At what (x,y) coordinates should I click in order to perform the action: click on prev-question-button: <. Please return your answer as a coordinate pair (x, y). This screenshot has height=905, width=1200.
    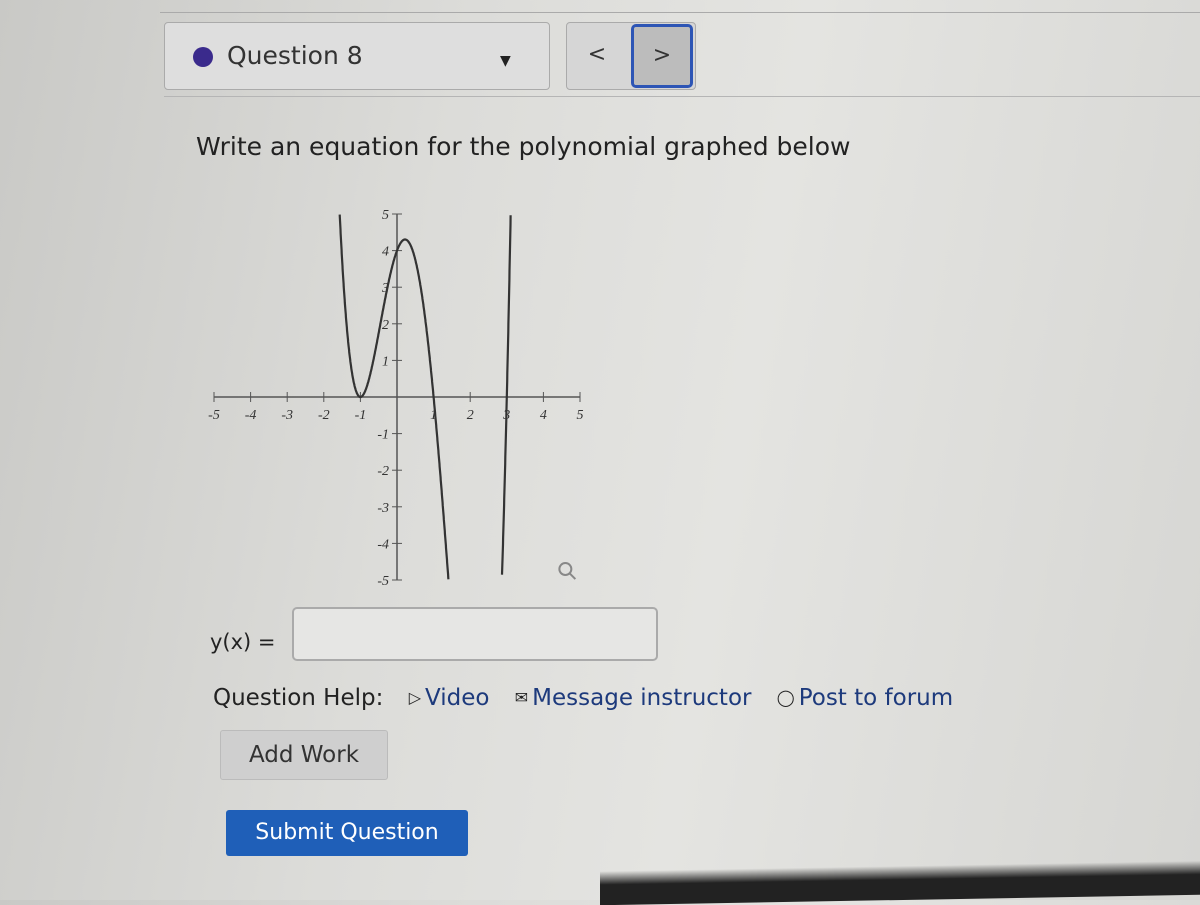
    Looking at the image, I should click on (597, 56).